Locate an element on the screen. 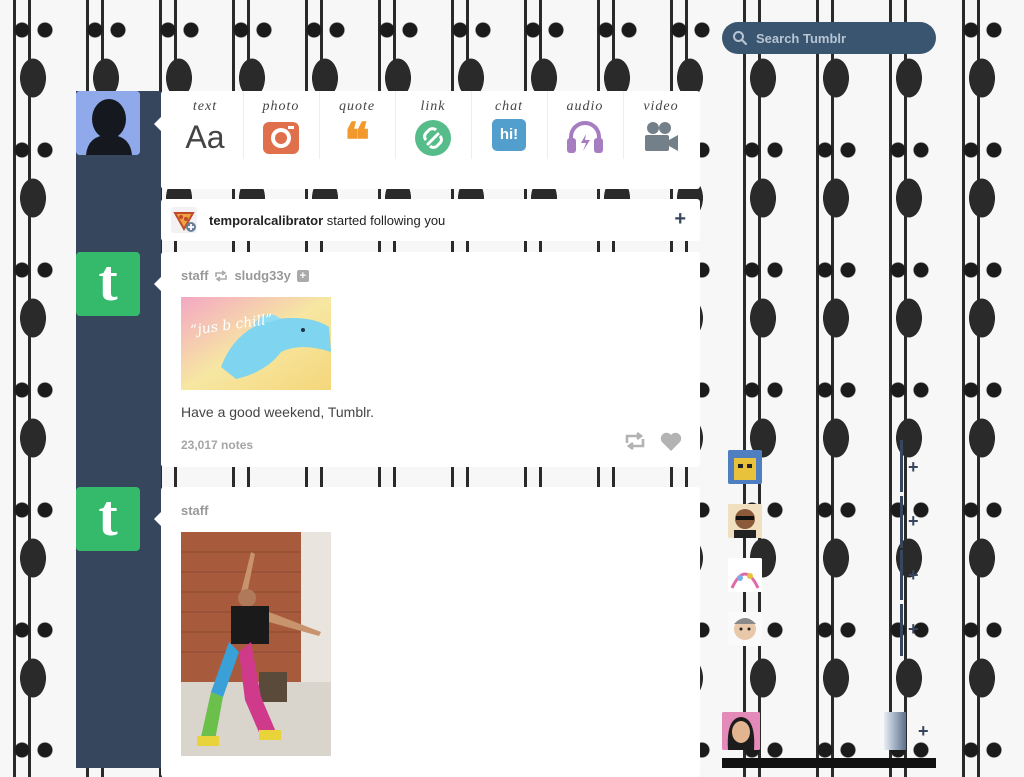  search-input is located at coordinates (841, 38).